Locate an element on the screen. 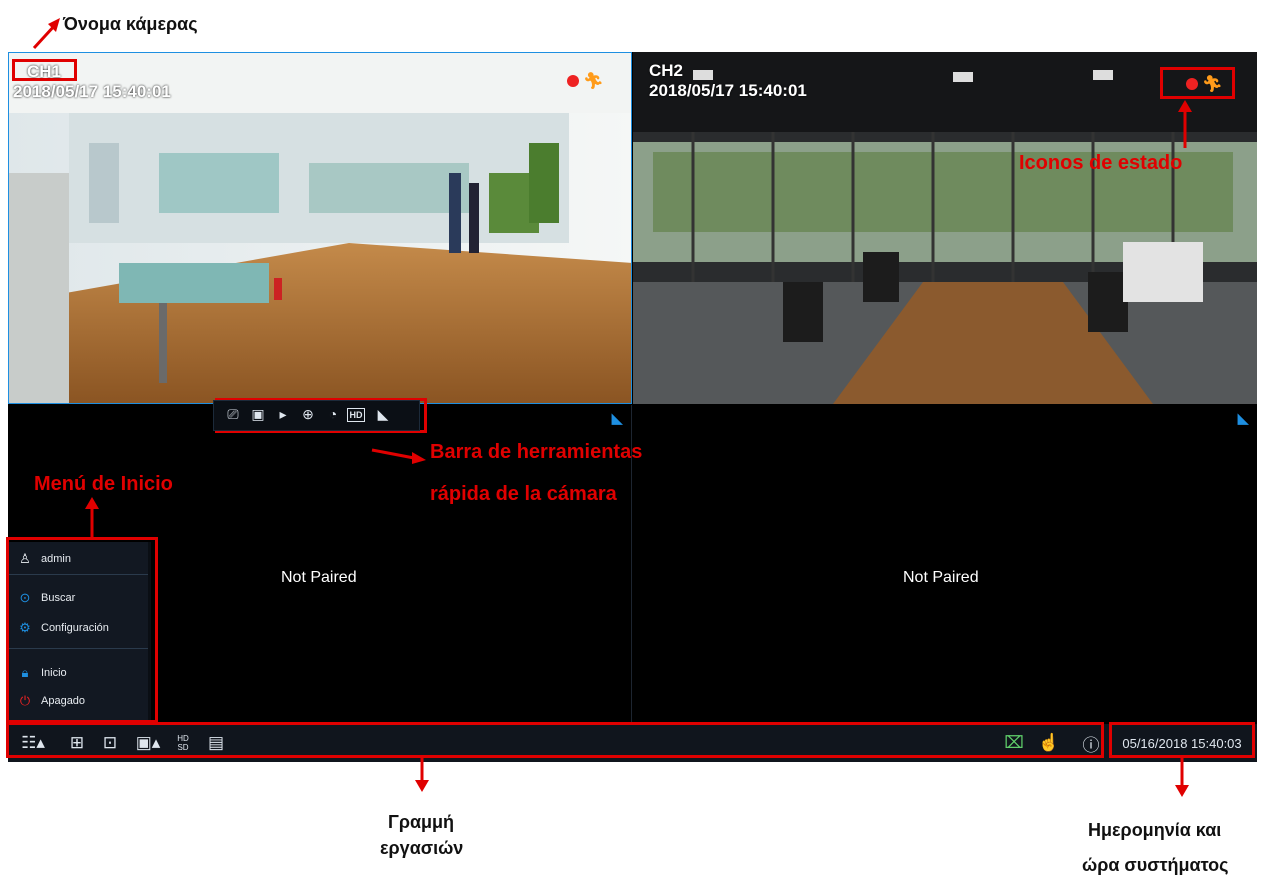 The width and height of the screenshot is (1277, 881). annotation-box-datetime is located at coordinates (1182, 740).